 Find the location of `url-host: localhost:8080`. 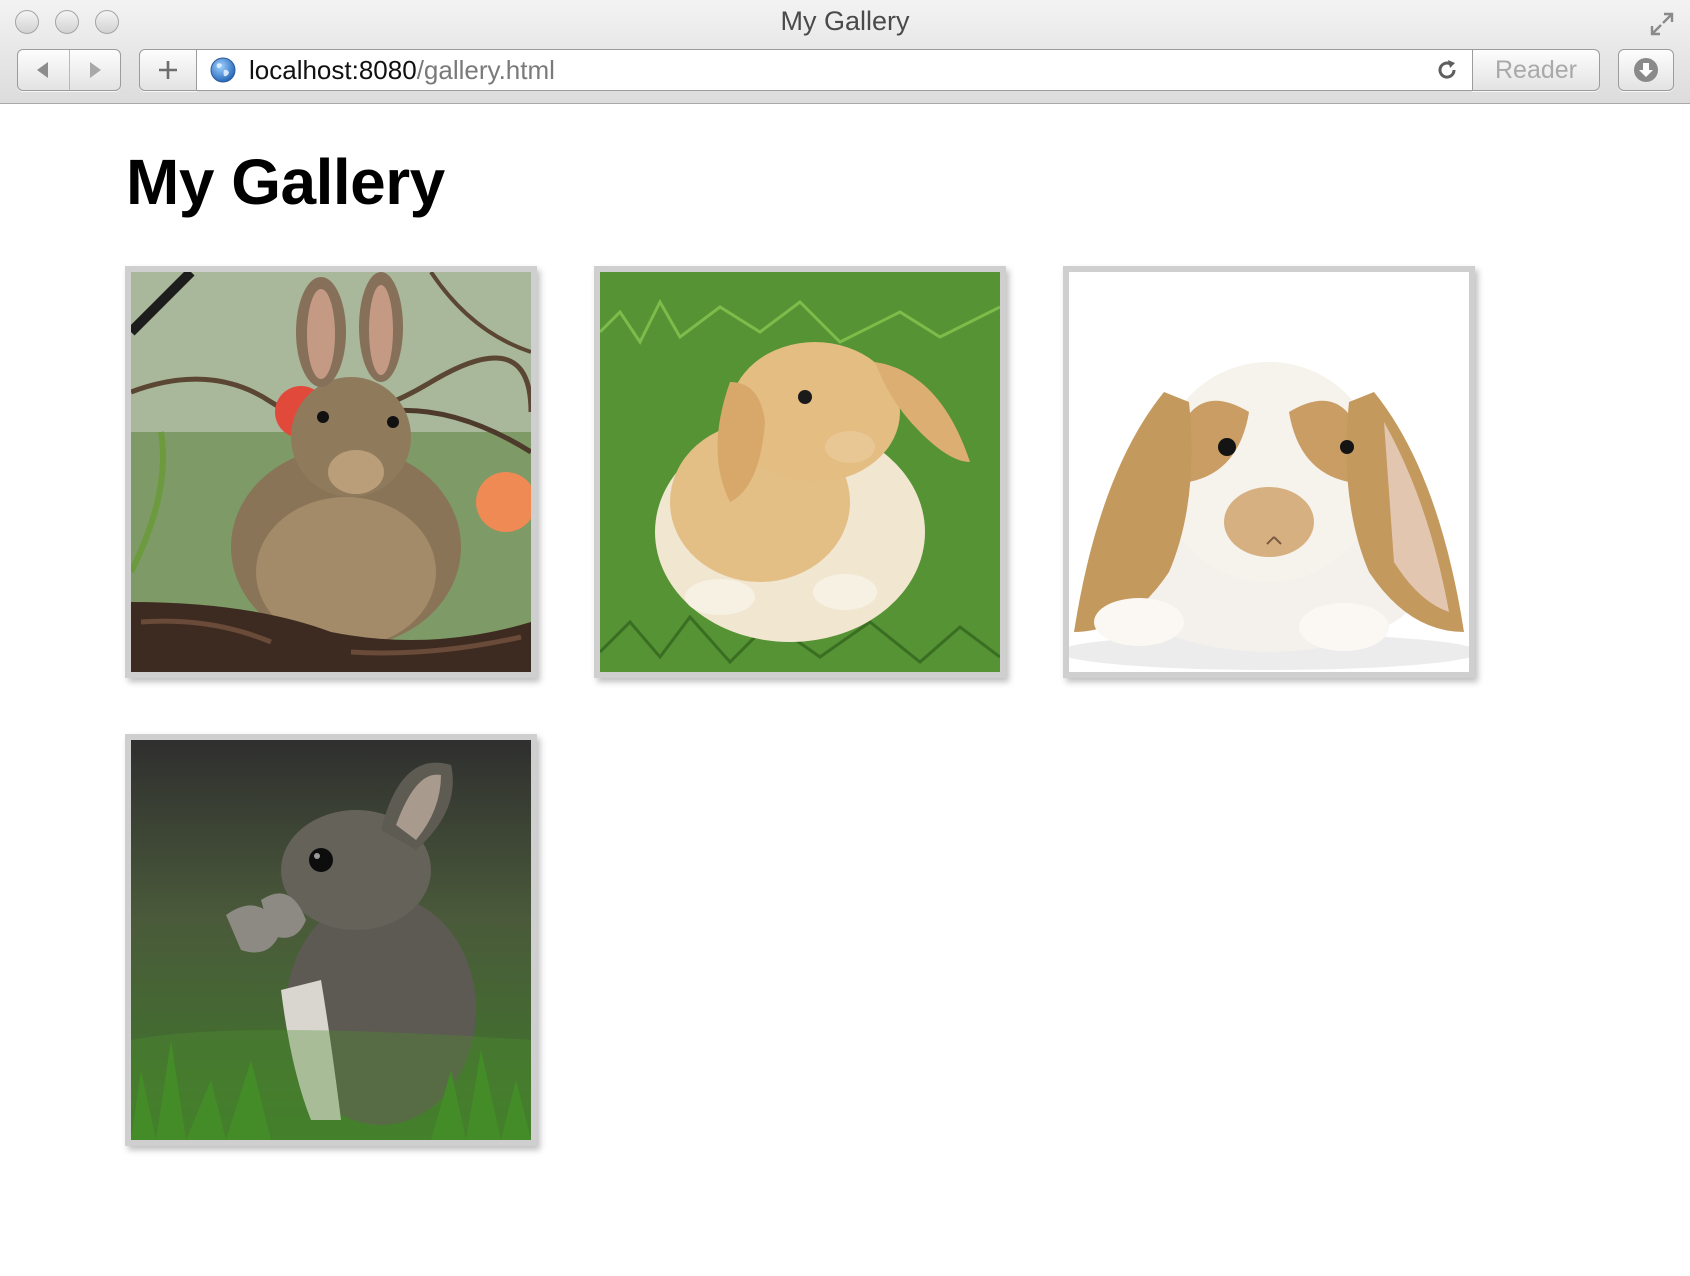

url-host: localhost:8080 is located at coordinates (333, 69).